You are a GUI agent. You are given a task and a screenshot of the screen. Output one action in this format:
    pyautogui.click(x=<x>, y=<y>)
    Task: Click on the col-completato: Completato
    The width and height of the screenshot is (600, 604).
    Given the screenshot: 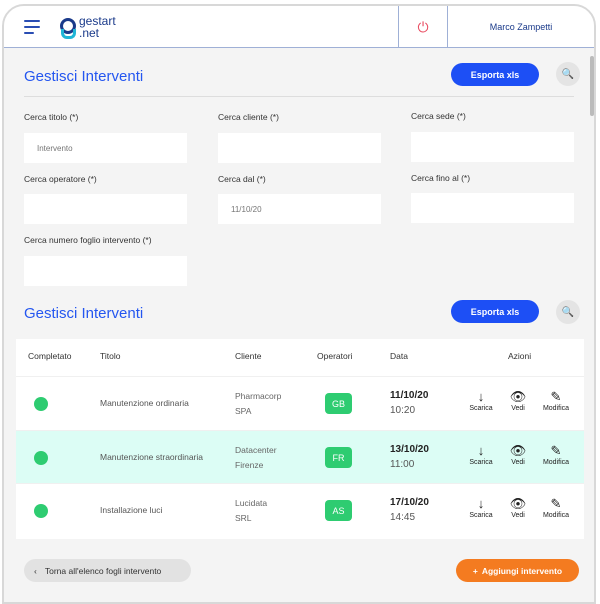 What is the action you would take?
    pyautogui.click(x=50, y=356)
    